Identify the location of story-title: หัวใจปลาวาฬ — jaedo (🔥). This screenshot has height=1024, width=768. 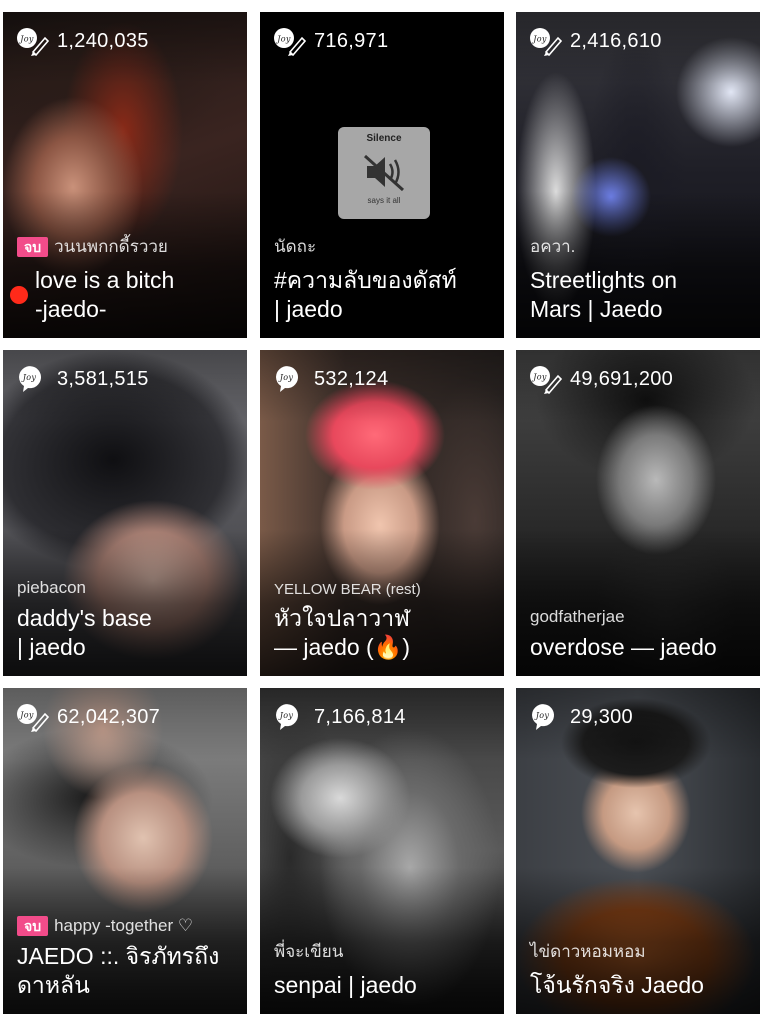
(342, 632).